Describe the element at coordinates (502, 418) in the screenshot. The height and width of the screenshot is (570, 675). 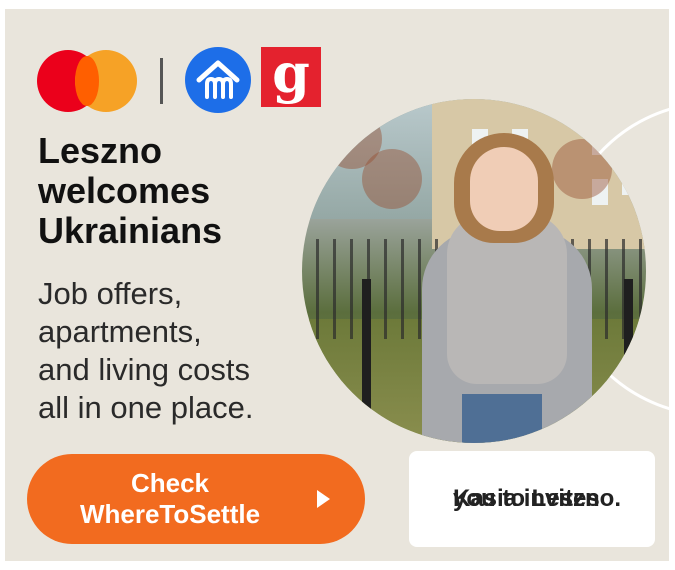
I see `person-jeans` at that location.